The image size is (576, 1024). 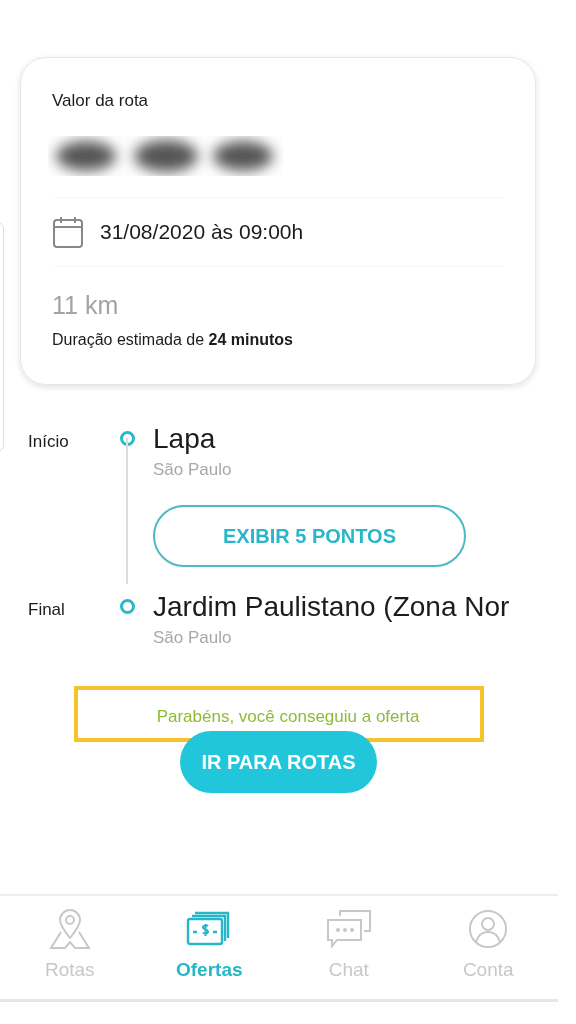 I want to click on stop-label: Final, so click(x=46, y=609).